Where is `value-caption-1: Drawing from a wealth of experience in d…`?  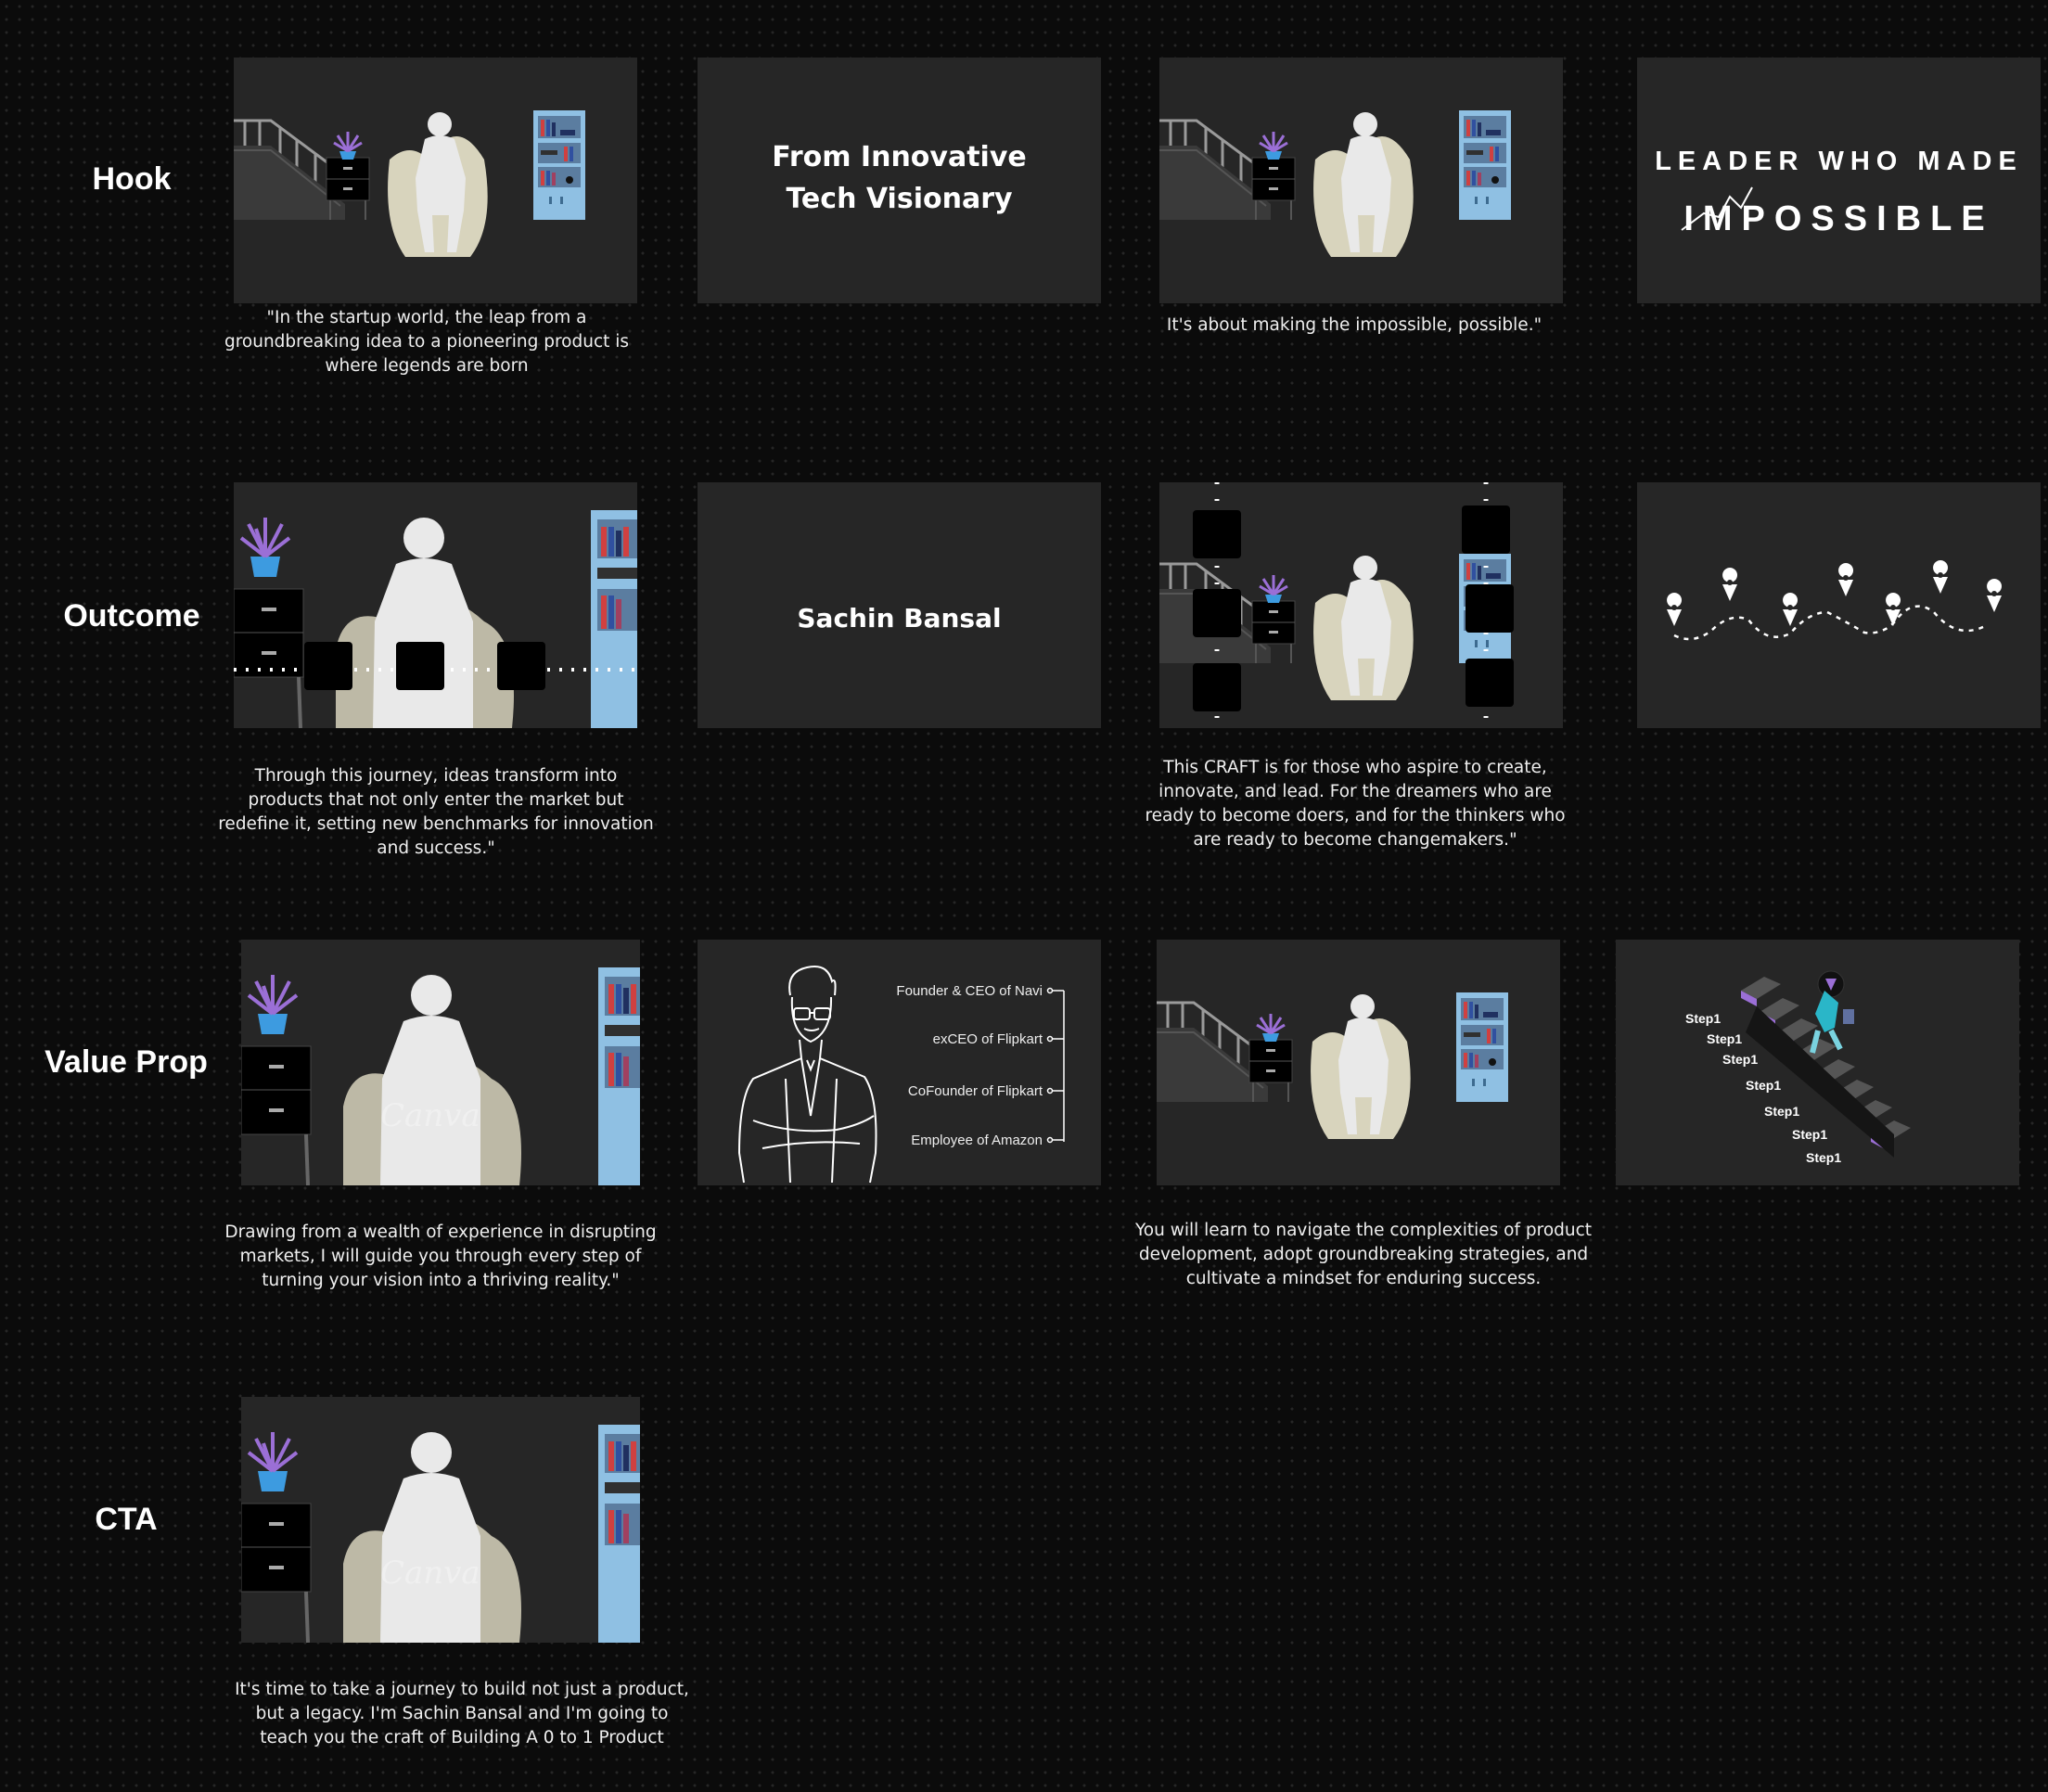
value-caption-1: Drawing from a wealth of experience in d… is located at coordinates (440, 1256).